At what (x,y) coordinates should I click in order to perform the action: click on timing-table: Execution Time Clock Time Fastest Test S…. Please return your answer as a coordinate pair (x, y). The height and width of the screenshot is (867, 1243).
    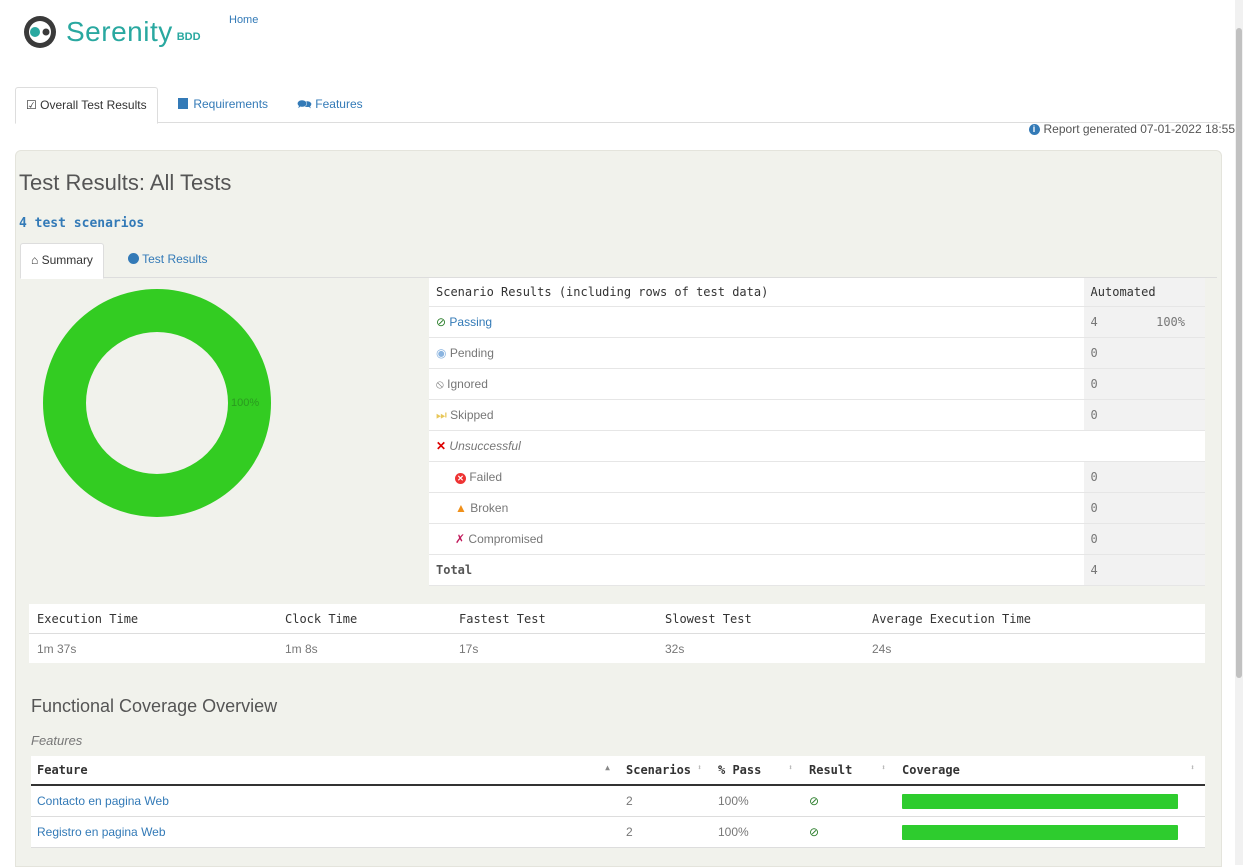
    Looking at the image, I should click on (617, 633).